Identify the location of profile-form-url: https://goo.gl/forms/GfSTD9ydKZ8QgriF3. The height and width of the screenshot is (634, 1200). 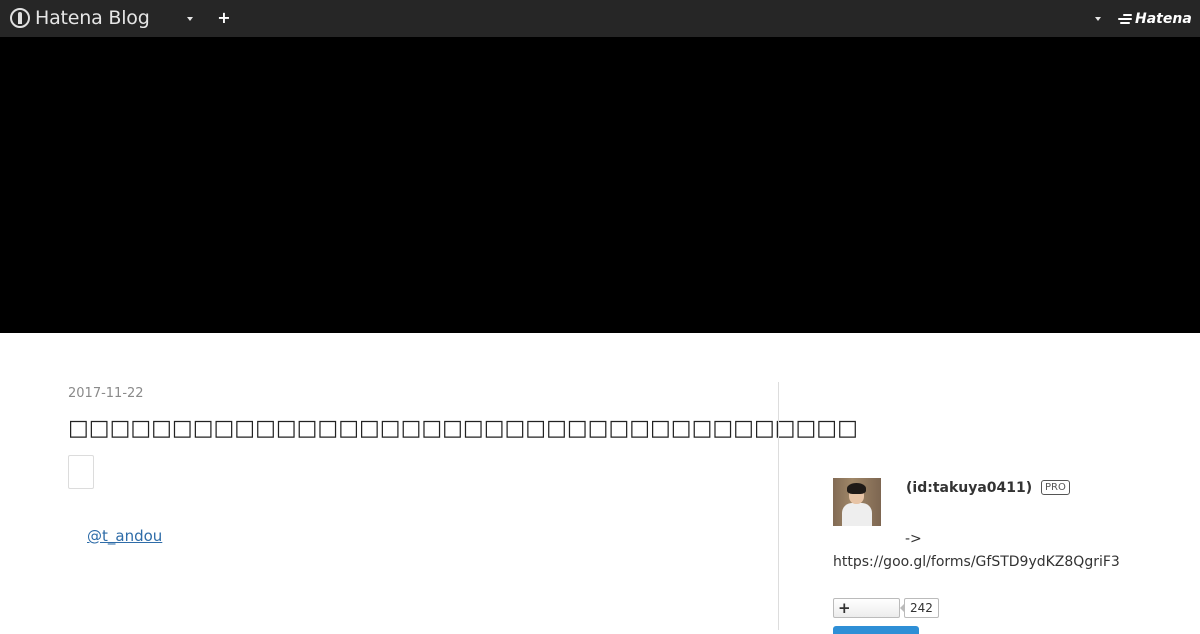
(976, 562).